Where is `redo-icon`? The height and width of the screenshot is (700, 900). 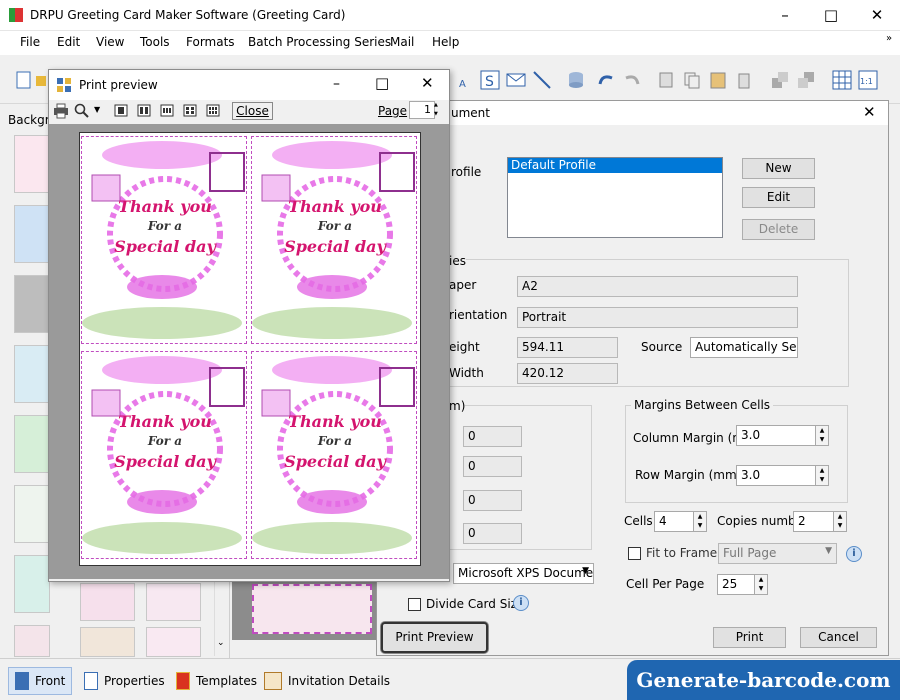 redo-icon is located at coordinates (632, 80).